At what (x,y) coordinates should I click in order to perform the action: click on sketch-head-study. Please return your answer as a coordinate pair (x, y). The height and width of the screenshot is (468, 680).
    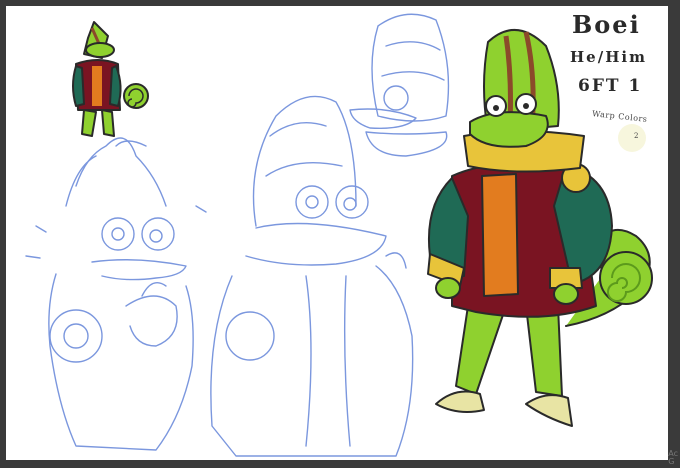
    Looking at the image, I should click on (399, 85).